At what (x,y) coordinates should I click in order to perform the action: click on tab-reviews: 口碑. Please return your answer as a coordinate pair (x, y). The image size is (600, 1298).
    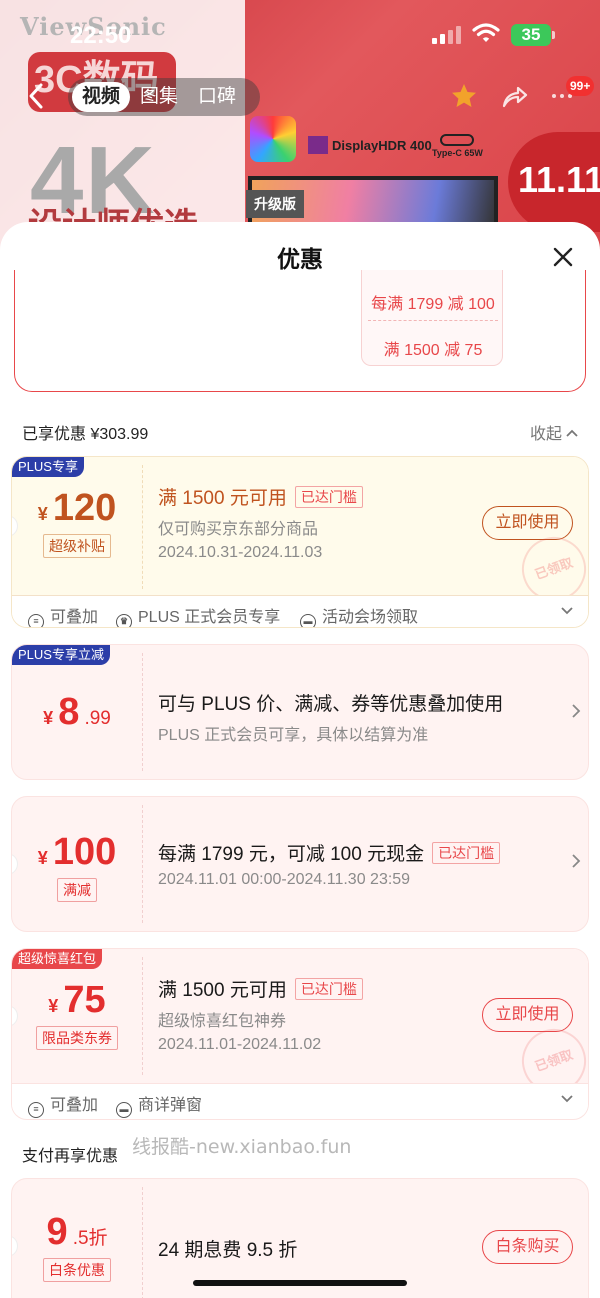
    Looking at the image, I should click on (217, 97).